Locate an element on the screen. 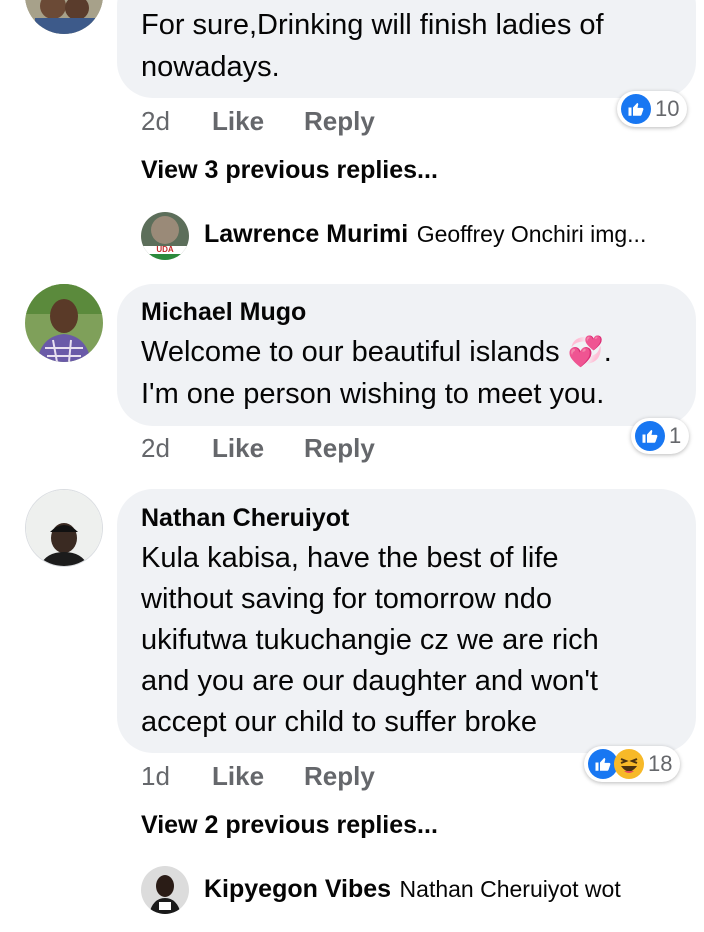 This screenshot has height=932, width=704. reaction-count: 1 is located at coordinates (675, 435).